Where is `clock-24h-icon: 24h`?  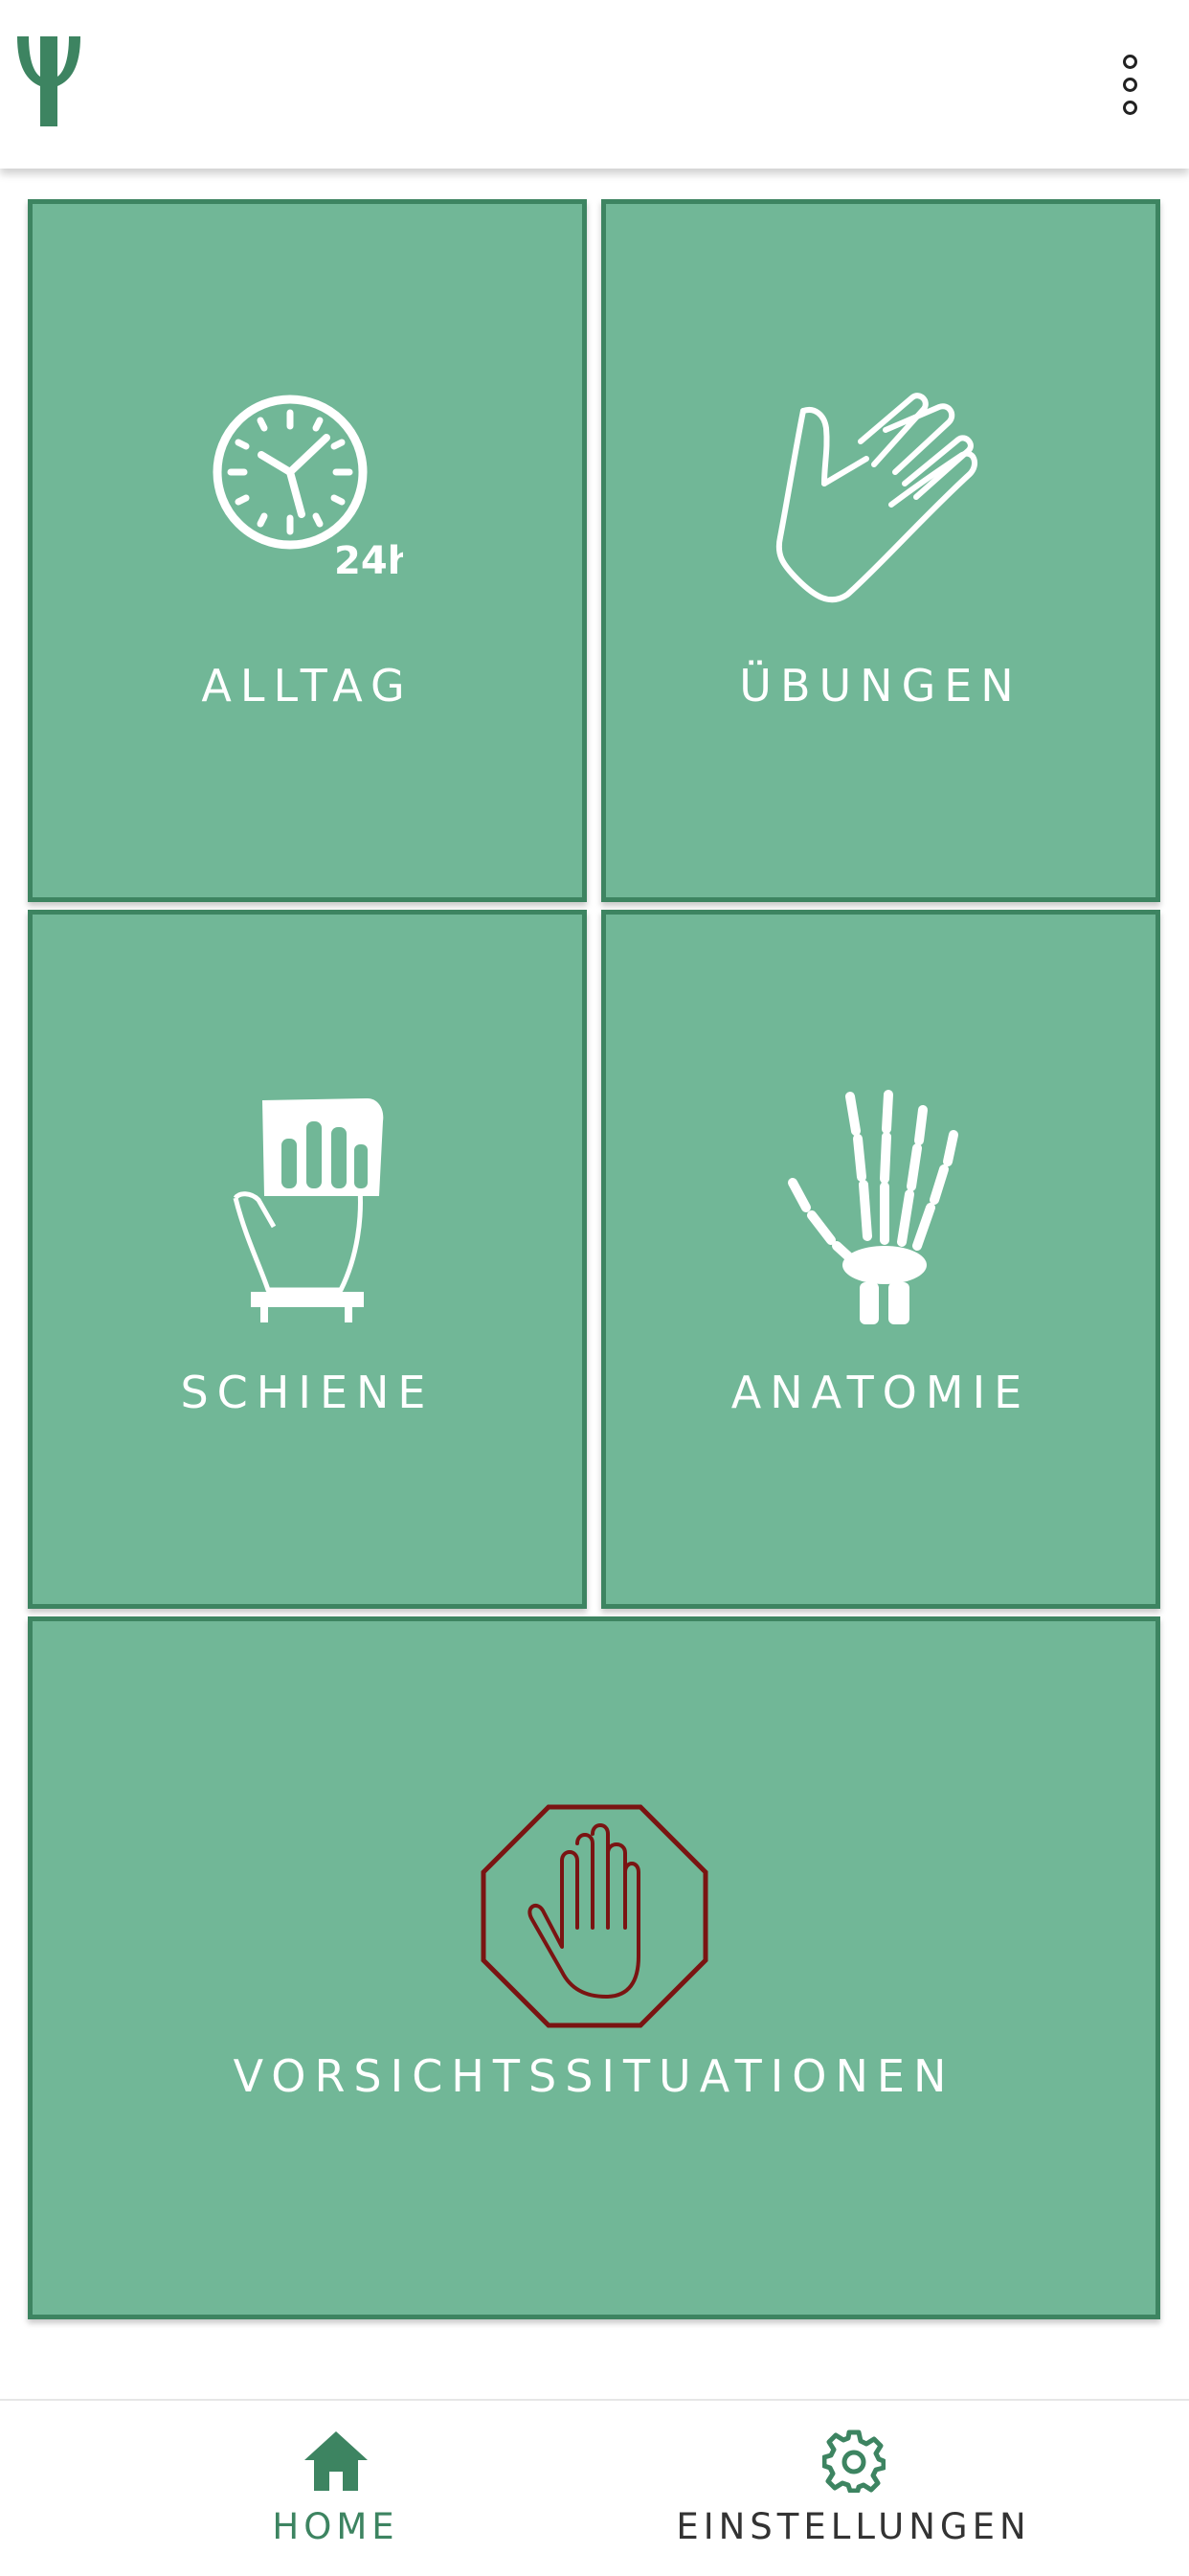 clock-24h-icon: 24h is located at coordinates (313, 491).